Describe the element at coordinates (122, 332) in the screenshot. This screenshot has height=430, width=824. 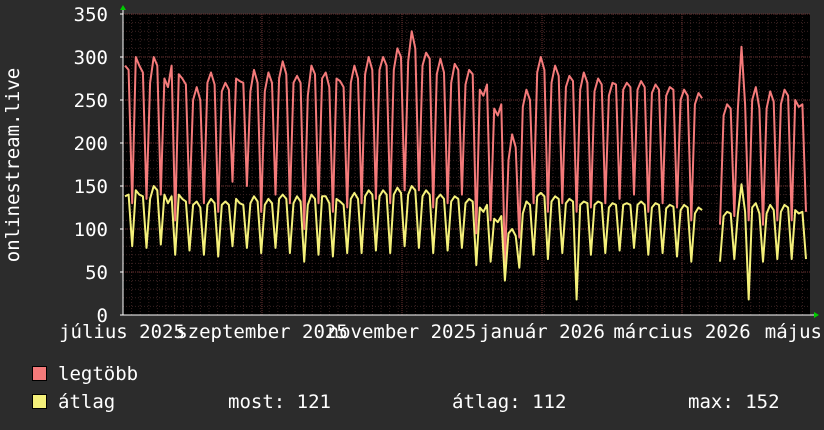
I see `x-tick-label: július 2025` at that location.